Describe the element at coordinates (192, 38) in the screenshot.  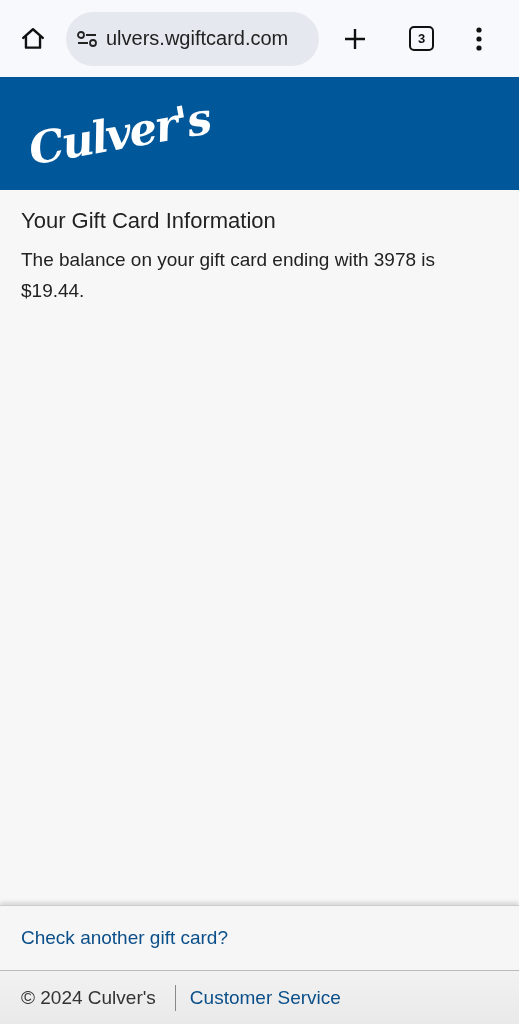
I see `address-bar: ulvers.wgiftcard.com` at that location.